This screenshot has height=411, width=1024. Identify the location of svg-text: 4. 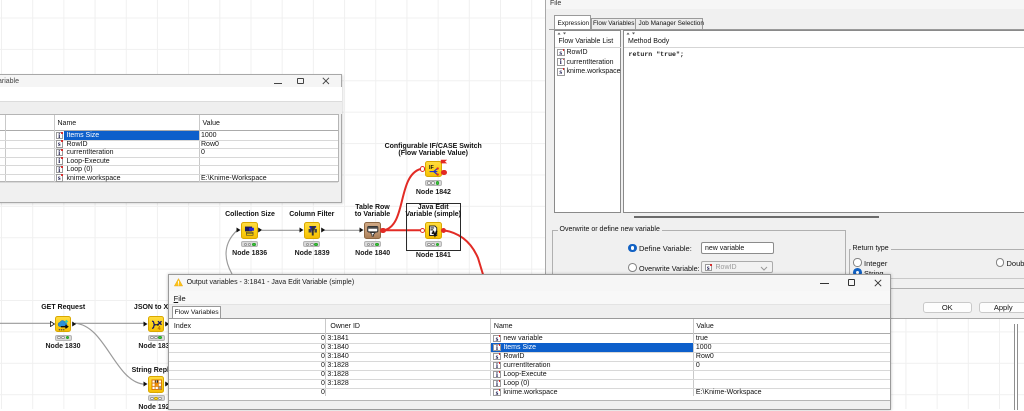
(158, 329).